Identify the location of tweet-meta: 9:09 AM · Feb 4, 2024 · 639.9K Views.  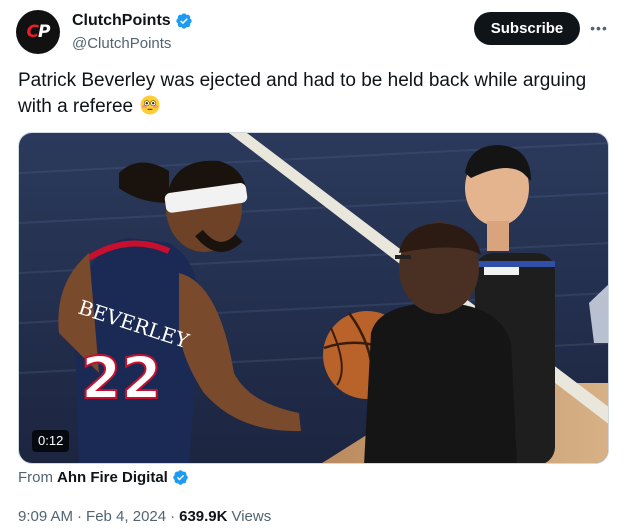
(144, 516).